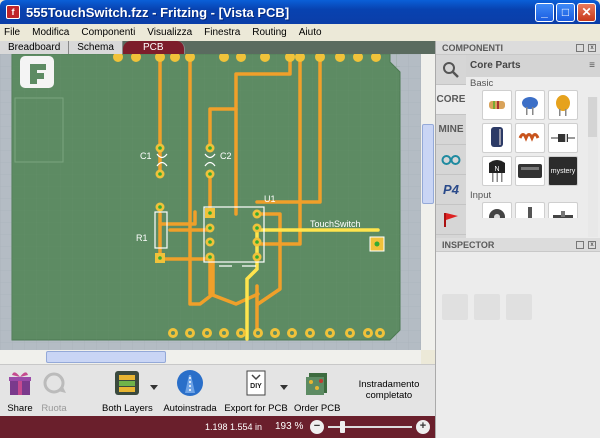 This screenshot has height=438, width=600. I want to click on share-label: Share, so click(20, 408).